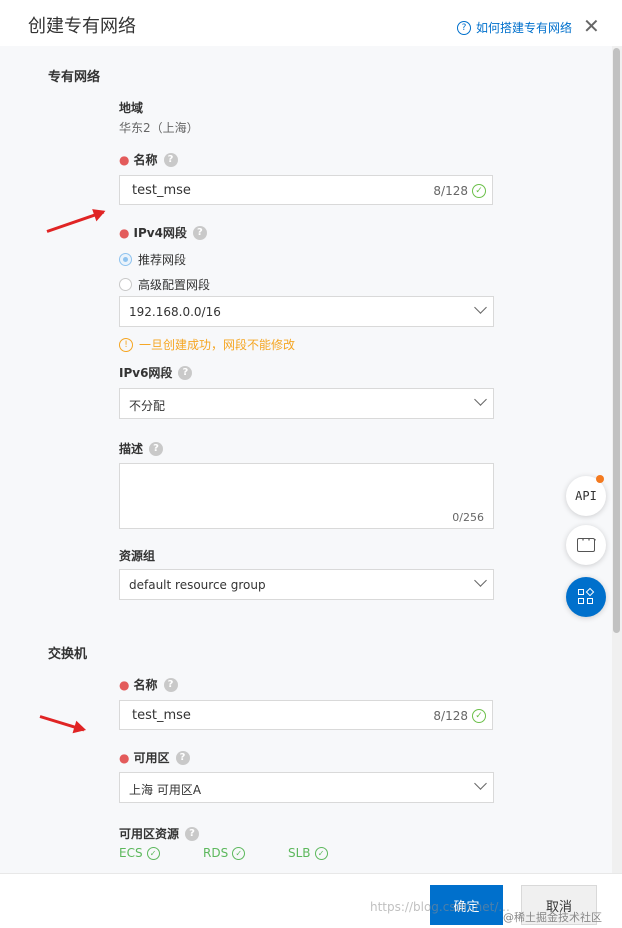  I want to click on region-value: 华东2（上海）, so click(159, 128).